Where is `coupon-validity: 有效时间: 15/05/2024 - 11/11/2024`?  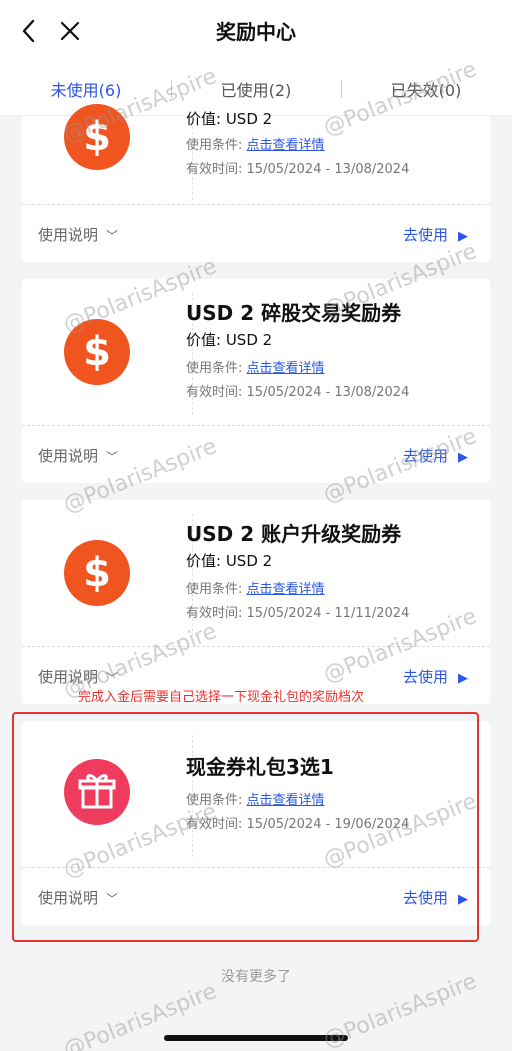
coupon-validity: 有效时间: 15/05/2024 - 11/11/2024 is located at coordinates (297, 611).